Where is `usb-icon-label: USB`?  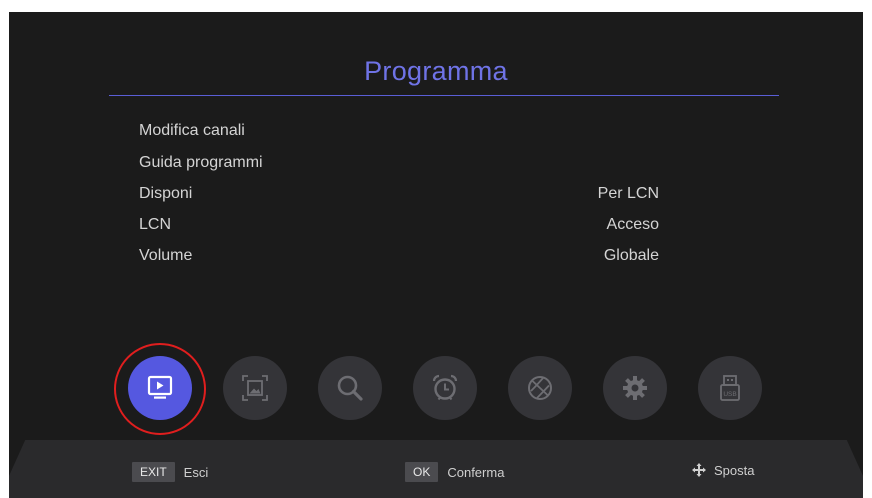 usb-icon-label: USB is located at coordinates (729, 394).